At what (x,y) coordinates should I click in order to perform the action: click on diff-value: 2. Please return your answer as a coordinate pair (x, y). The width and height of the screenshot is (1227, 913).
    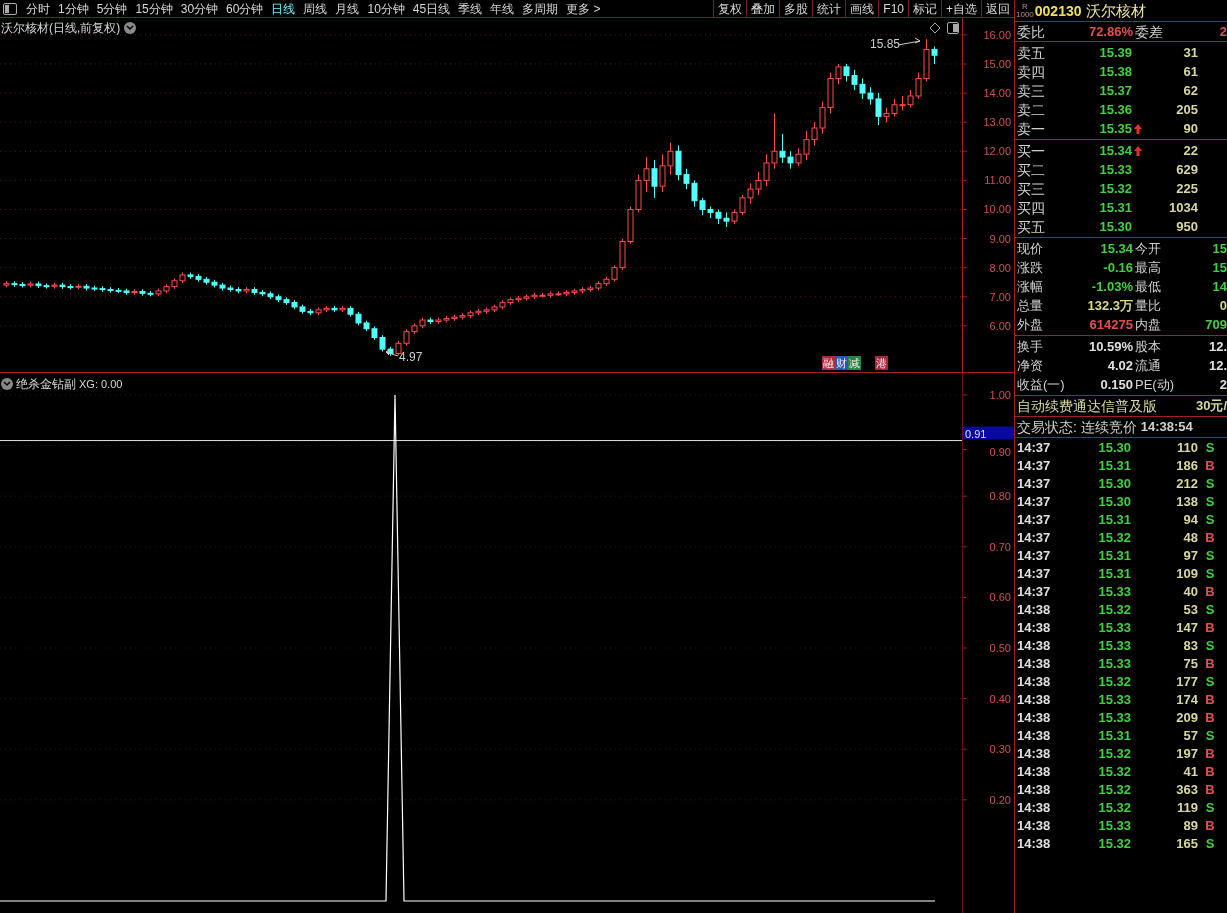
    Looking at the image, I should click on (1222, 31).